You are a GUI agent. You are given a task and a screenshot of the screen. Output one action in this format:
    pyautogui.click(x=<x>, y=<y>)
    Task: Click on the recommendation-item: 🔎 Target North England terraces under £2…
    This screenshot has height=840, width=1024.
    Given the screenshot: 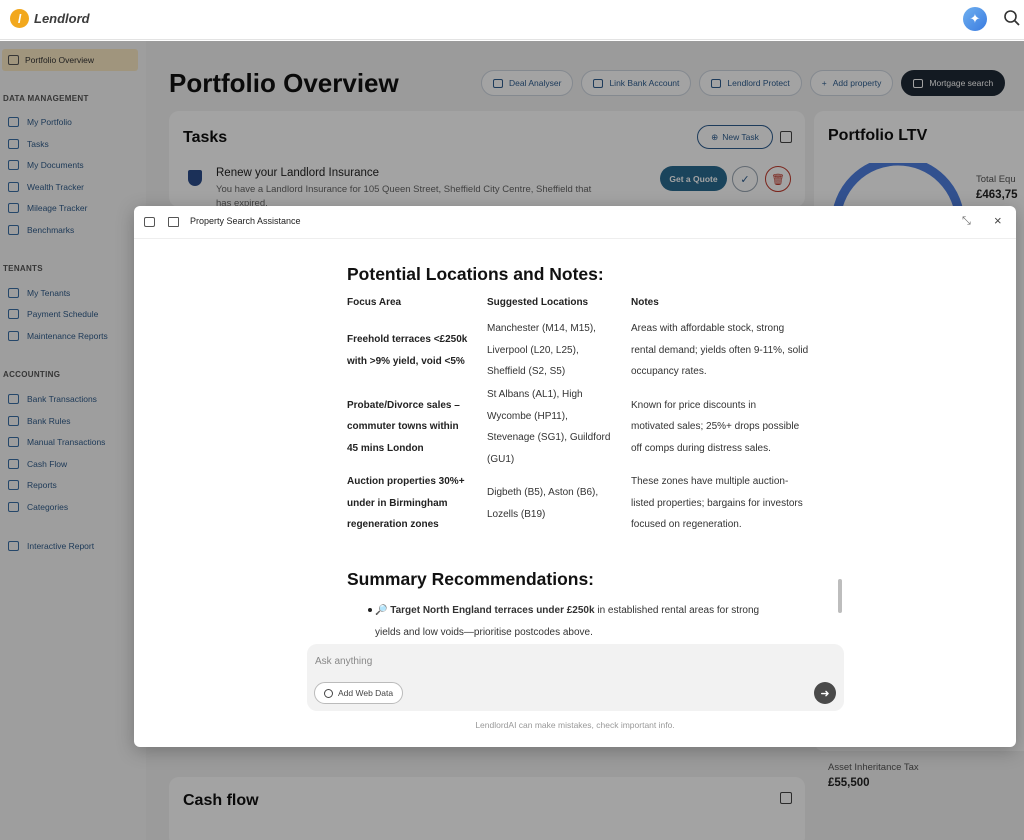 What is the action you would take?
    pyautogui.click(x=610, y=621)
    